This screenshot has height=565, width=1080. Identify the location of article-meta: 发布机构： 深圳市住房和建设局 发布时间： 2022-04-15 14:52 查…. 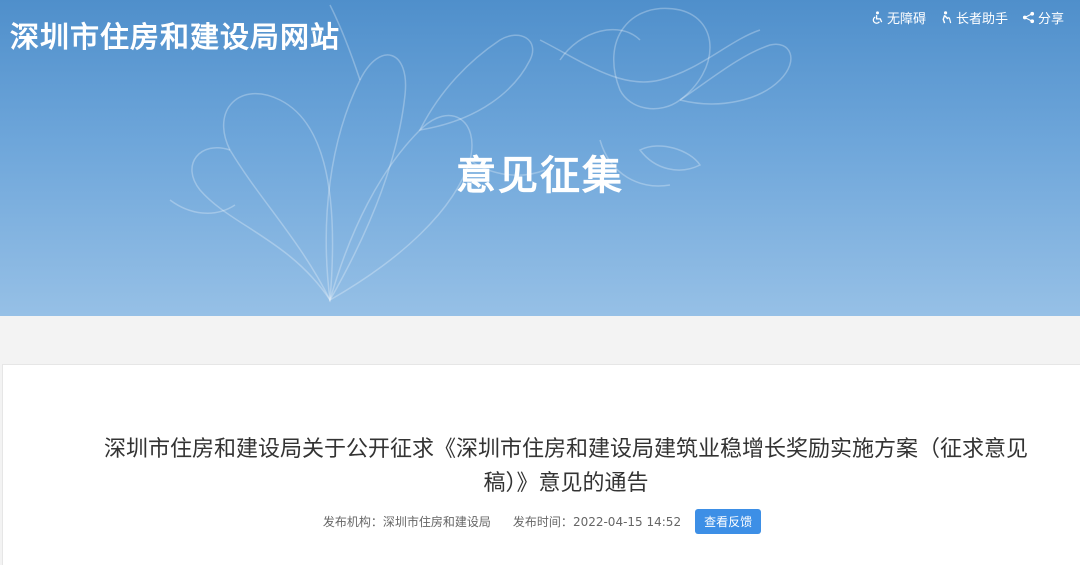
(541, 521).